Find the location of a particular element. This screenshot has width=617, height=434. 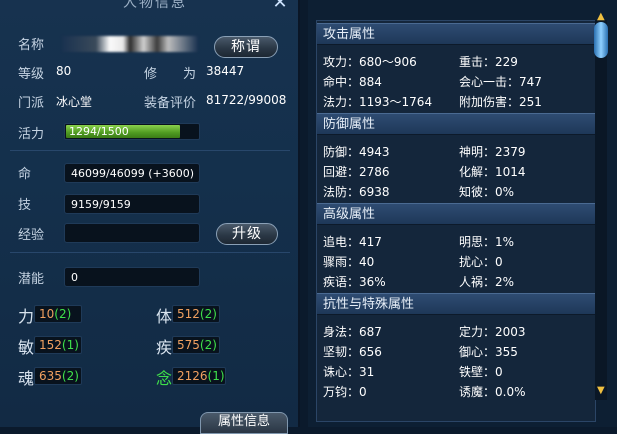

stat-evasion: 回避：2786 is located at coordinates (356, 172).